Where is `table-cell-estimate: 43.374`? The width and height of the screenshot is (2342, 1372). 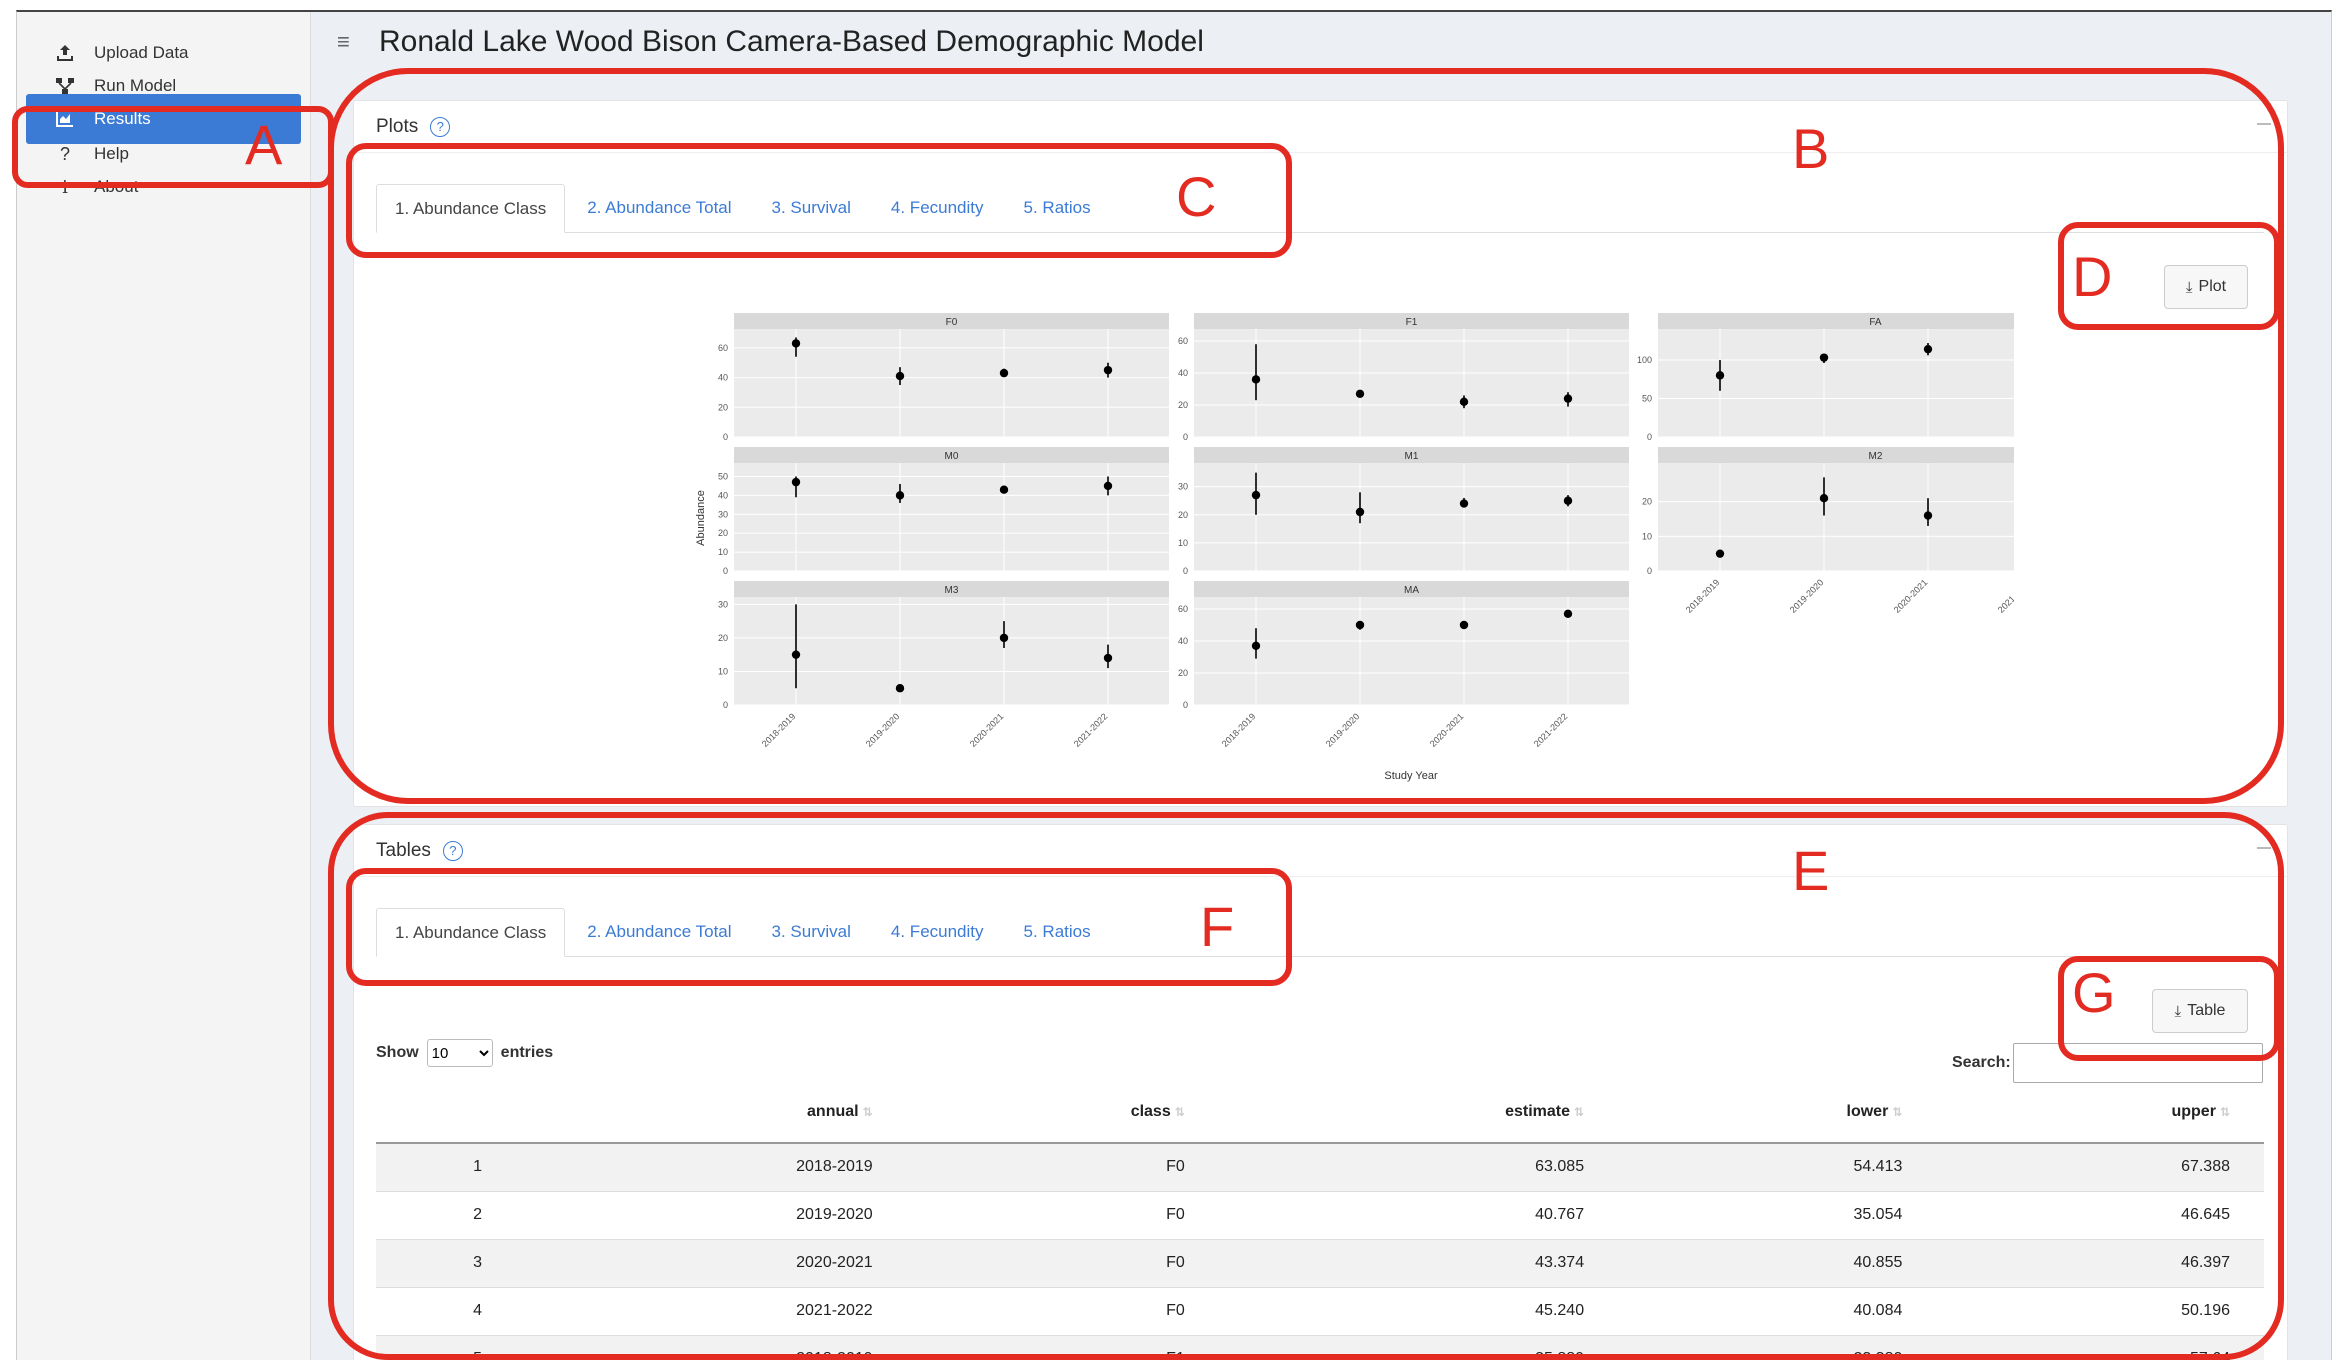 table-cell-estimate: 43.374 is located at coordinates (1418, 1263).